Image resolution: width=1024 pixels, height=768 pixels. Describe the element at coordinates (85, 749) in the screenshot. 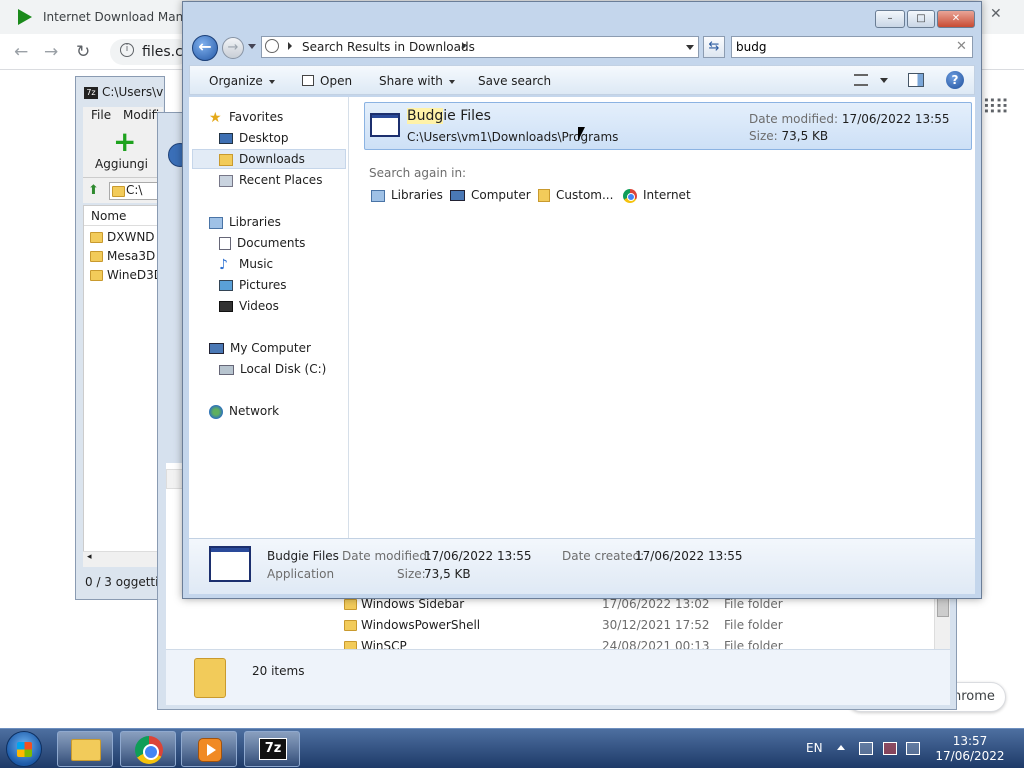

I see `taskbar-explorer-button` at that location.